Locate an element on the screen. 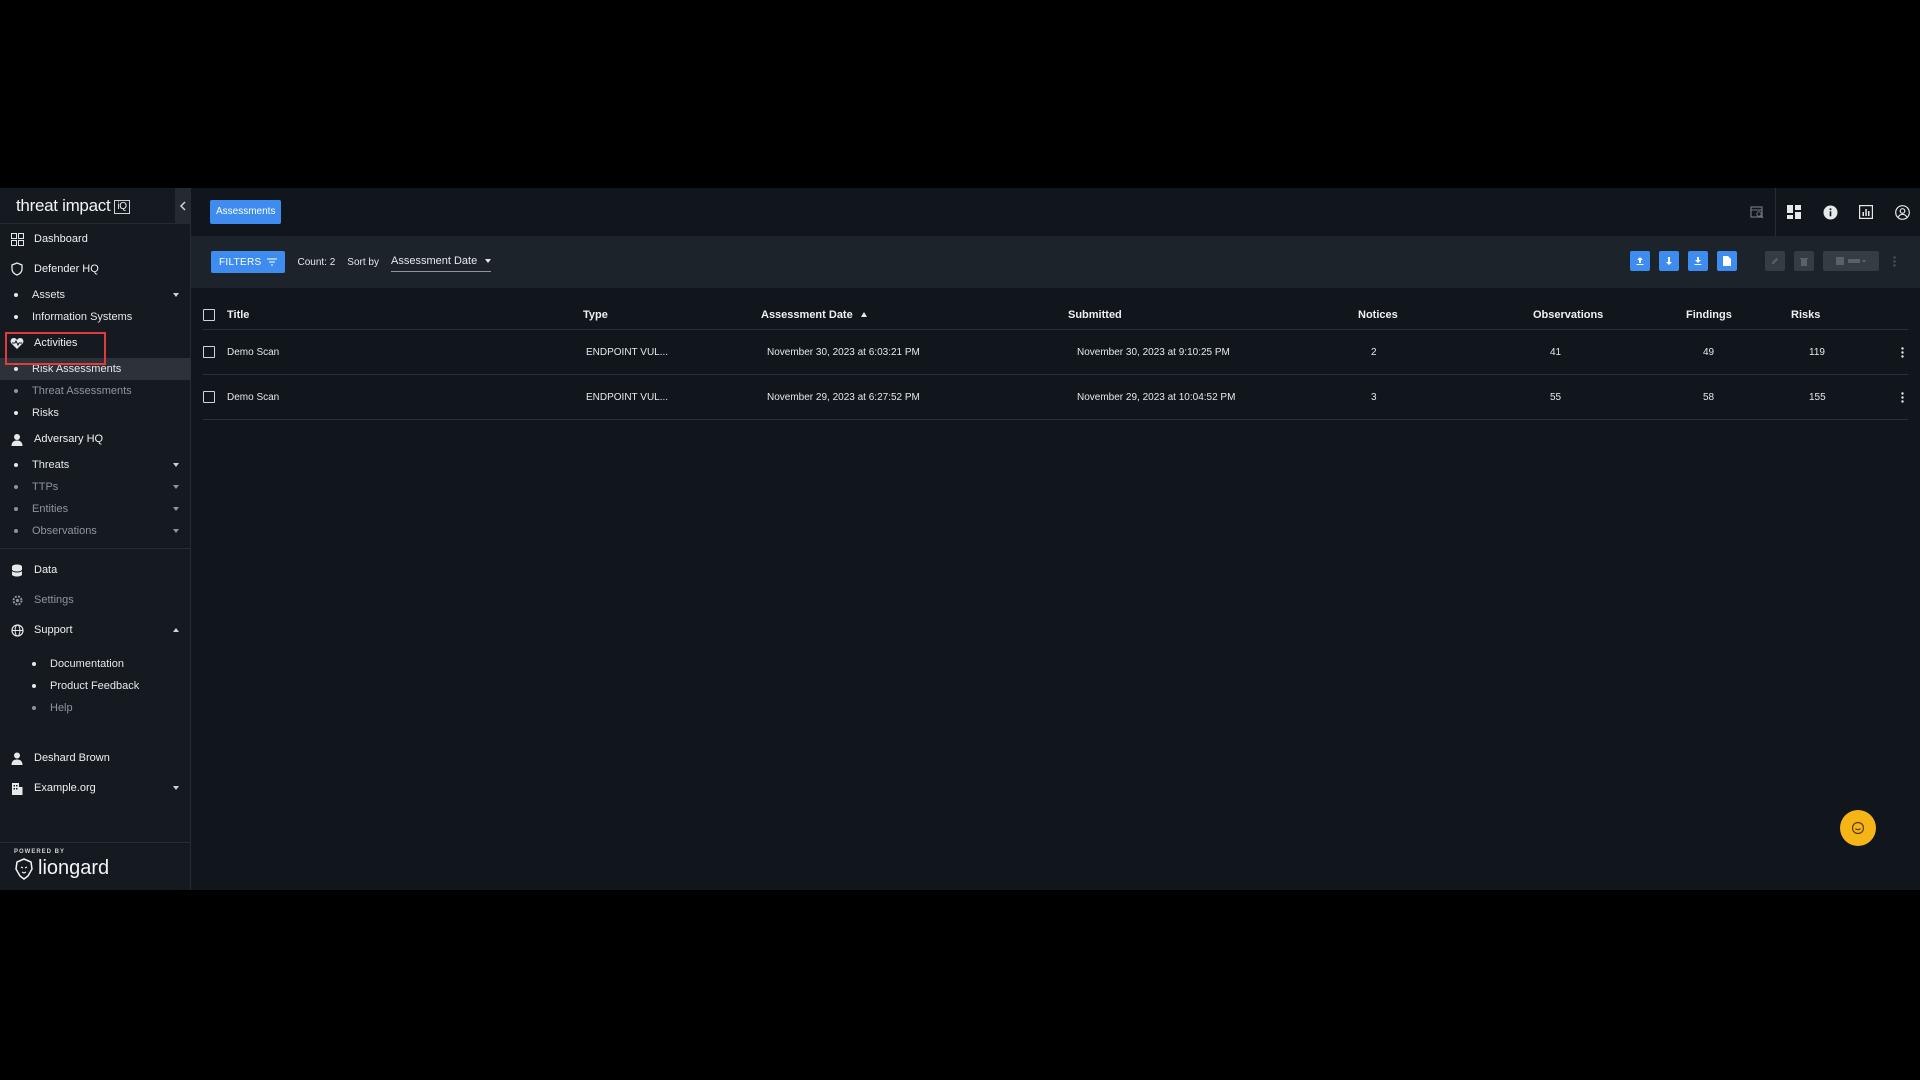 The width and height of the screenshot is (1920, 1080). upload-button is located at coordinates (1640, 261).